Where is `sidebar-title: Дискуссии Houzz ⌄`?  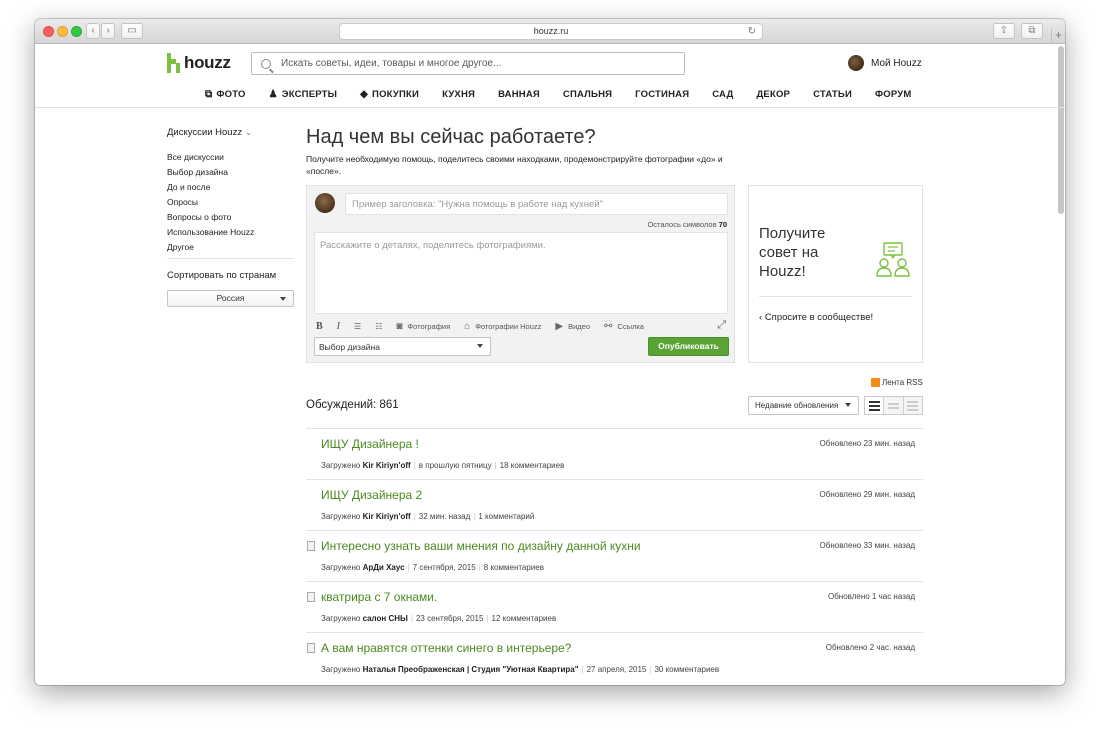 sidebar-title: Дискуссии Houzz ⌄ is located at coordinates (209, 132).